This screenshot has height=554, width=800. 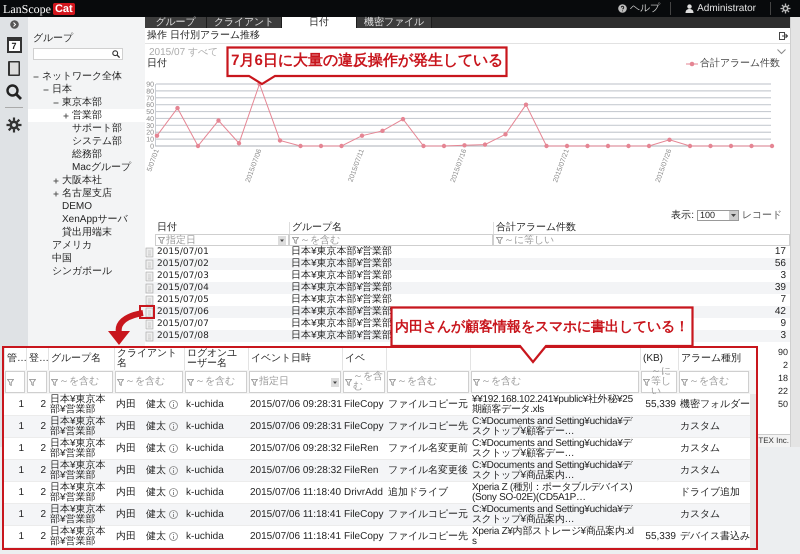 What do you see at coordinates (553, 404) in the screenshot?
I see `table-cell-text: ¥¥192.168.102.241¥public¥社外秘¥25期顧客データ.xls` at bounding box center [553, 404].